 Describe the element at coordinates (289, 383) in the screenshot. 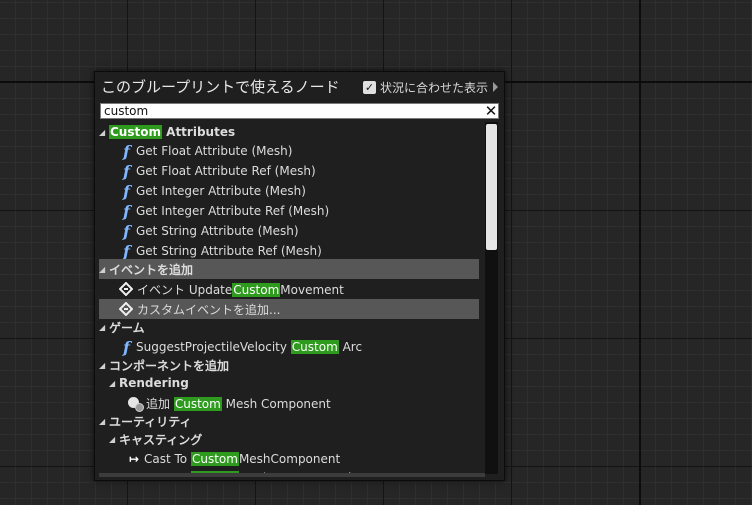

I see `category-row: ◢ Rendering` at that location.